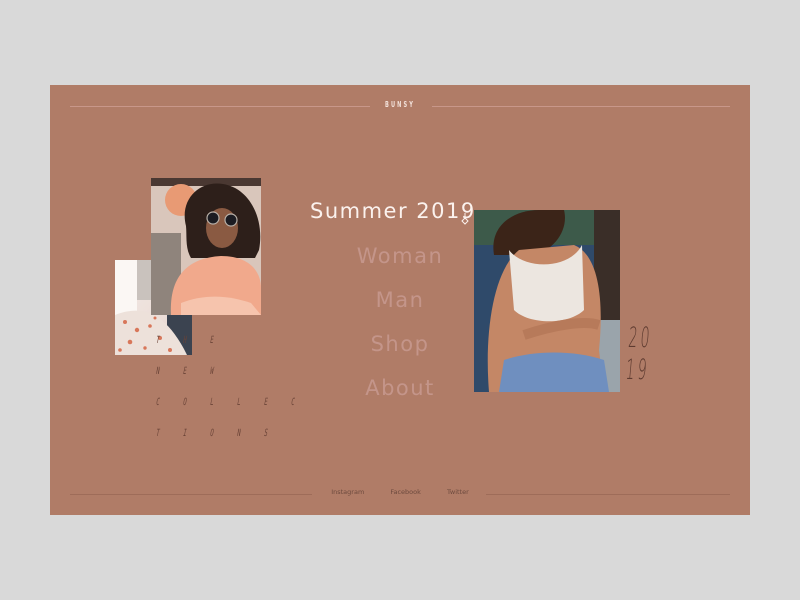 The height and width of the screenshot is (600, 800). What do you see at coordinates (400, 350) in the screenshot?
I see `menu-item-shop: Shop` at bounding box center [400, 350].